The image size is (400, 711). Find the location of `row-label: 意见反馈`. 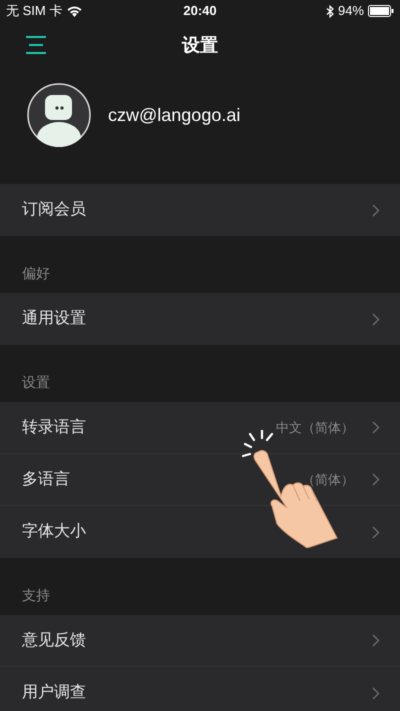

row-label: 意见反馈 is located at coordinates (54, 640).